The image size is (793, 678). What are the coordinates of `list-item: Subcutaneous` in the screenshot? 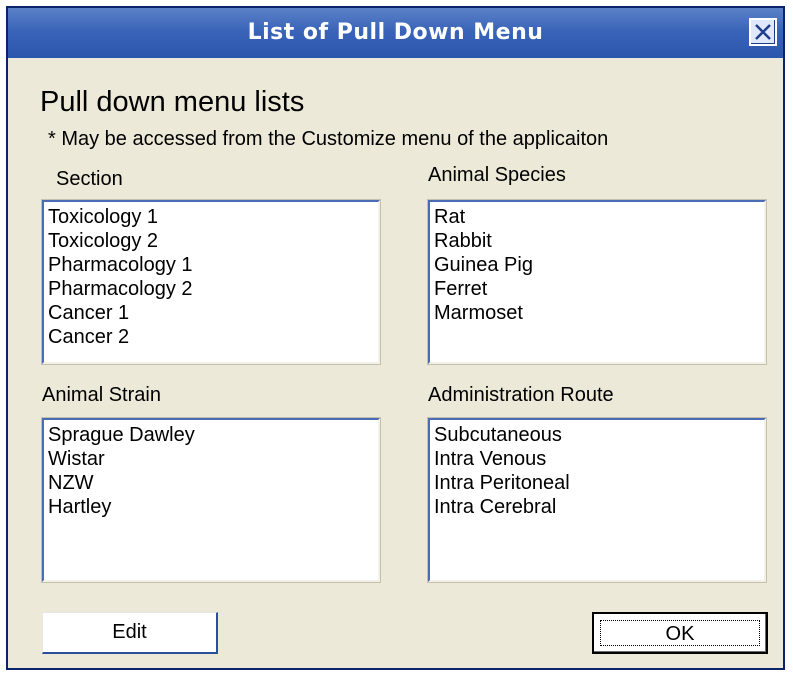 It's located at (597, 435).